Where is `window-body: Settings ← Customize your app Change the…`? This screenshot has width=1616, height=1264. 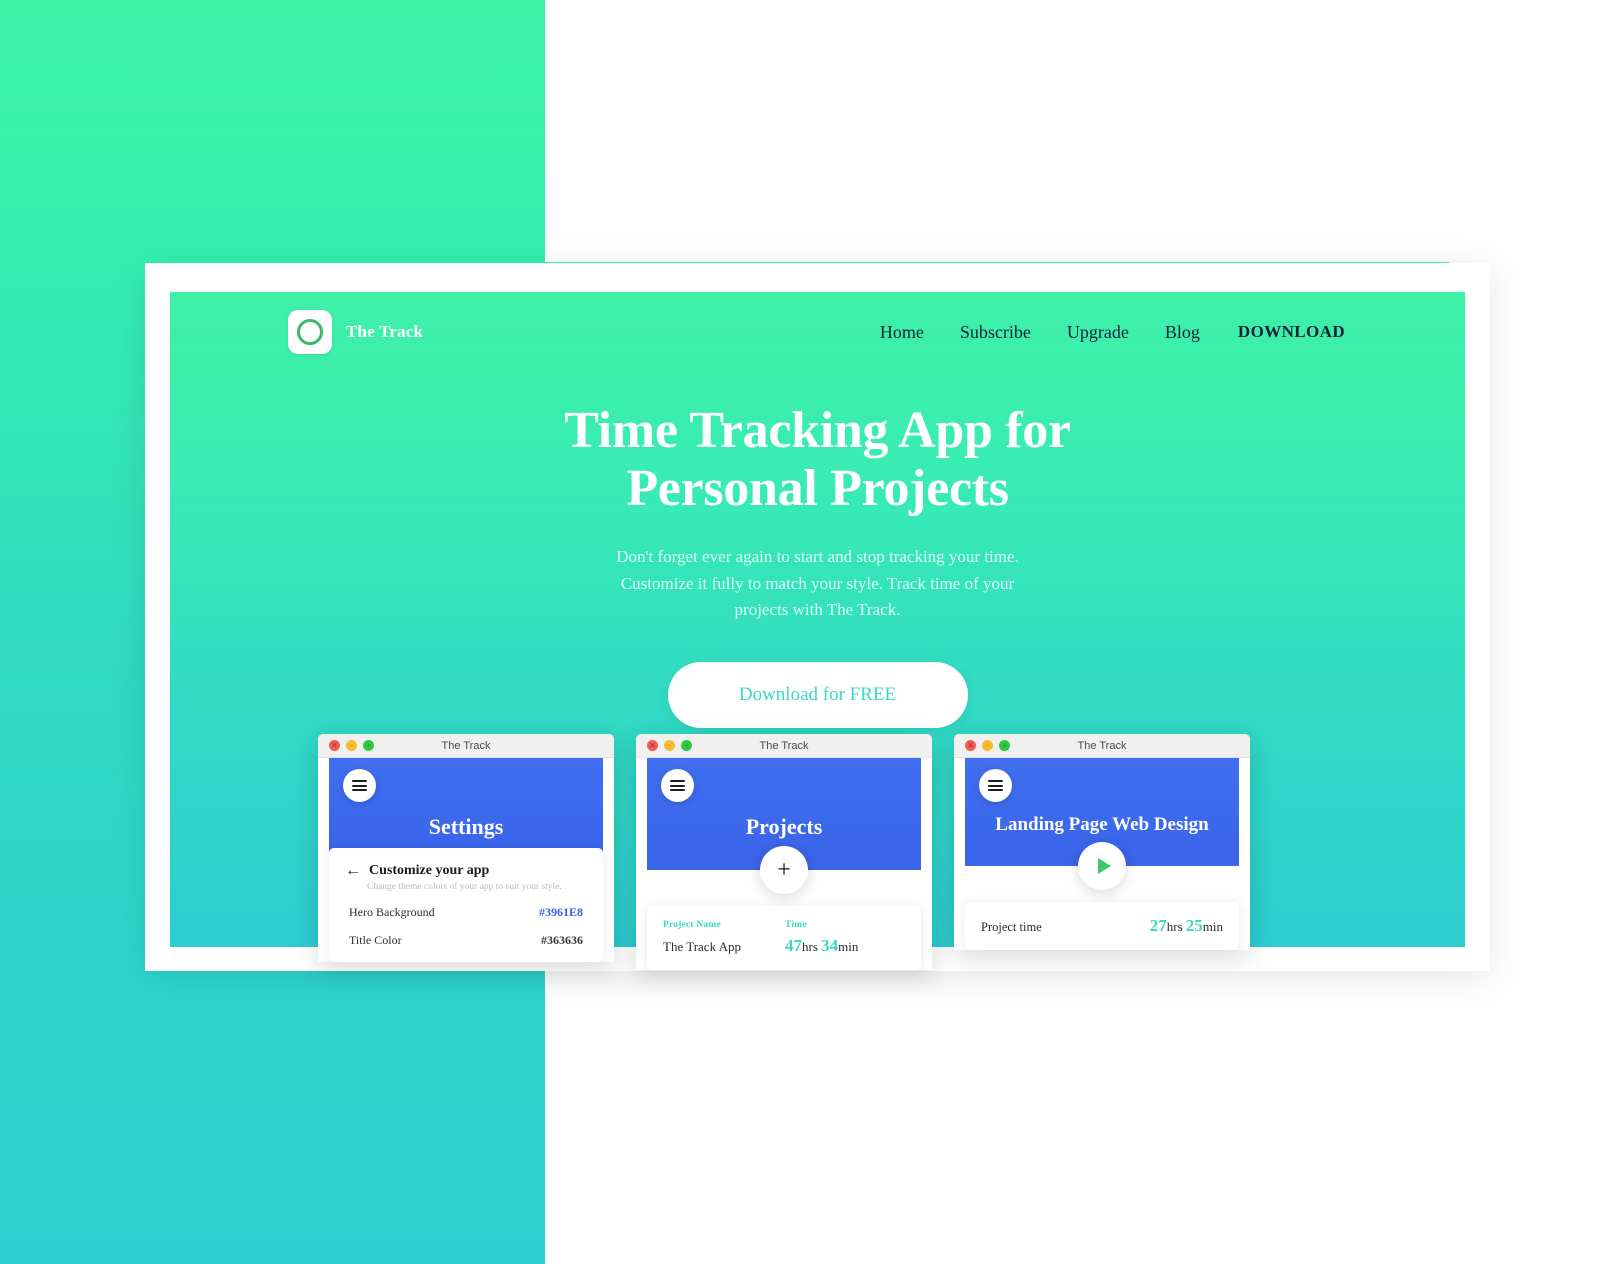
window-body: Settings ← Customize your app Change the… is located at coordinates (466, 860).